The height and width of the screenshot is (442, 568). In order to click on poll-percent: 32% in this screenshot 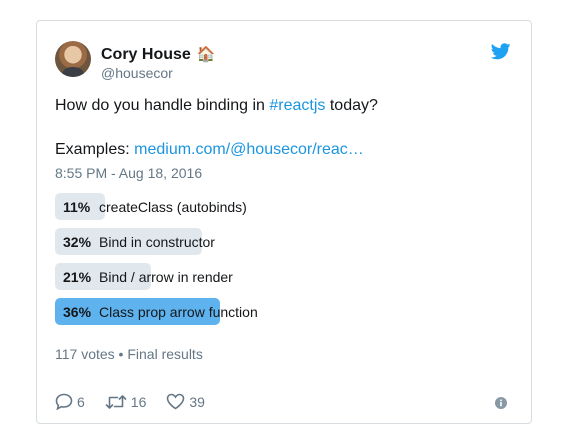, I will do `click(77, 242)`.